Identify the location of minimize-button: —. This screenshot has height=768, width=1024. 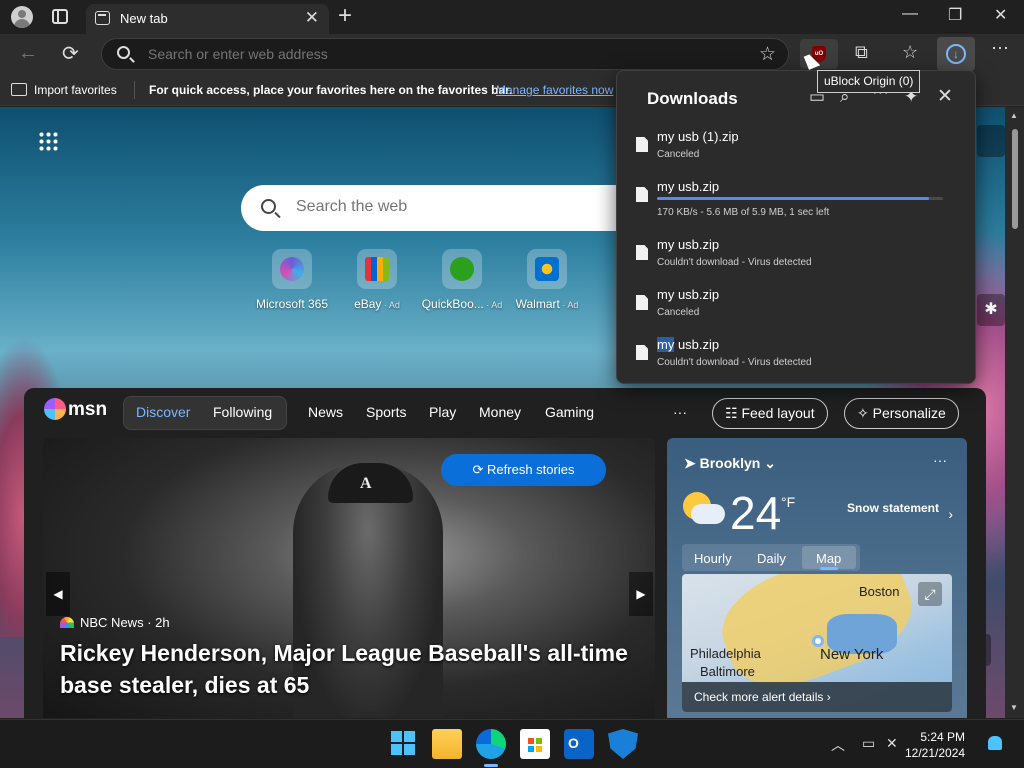
(910, 14).